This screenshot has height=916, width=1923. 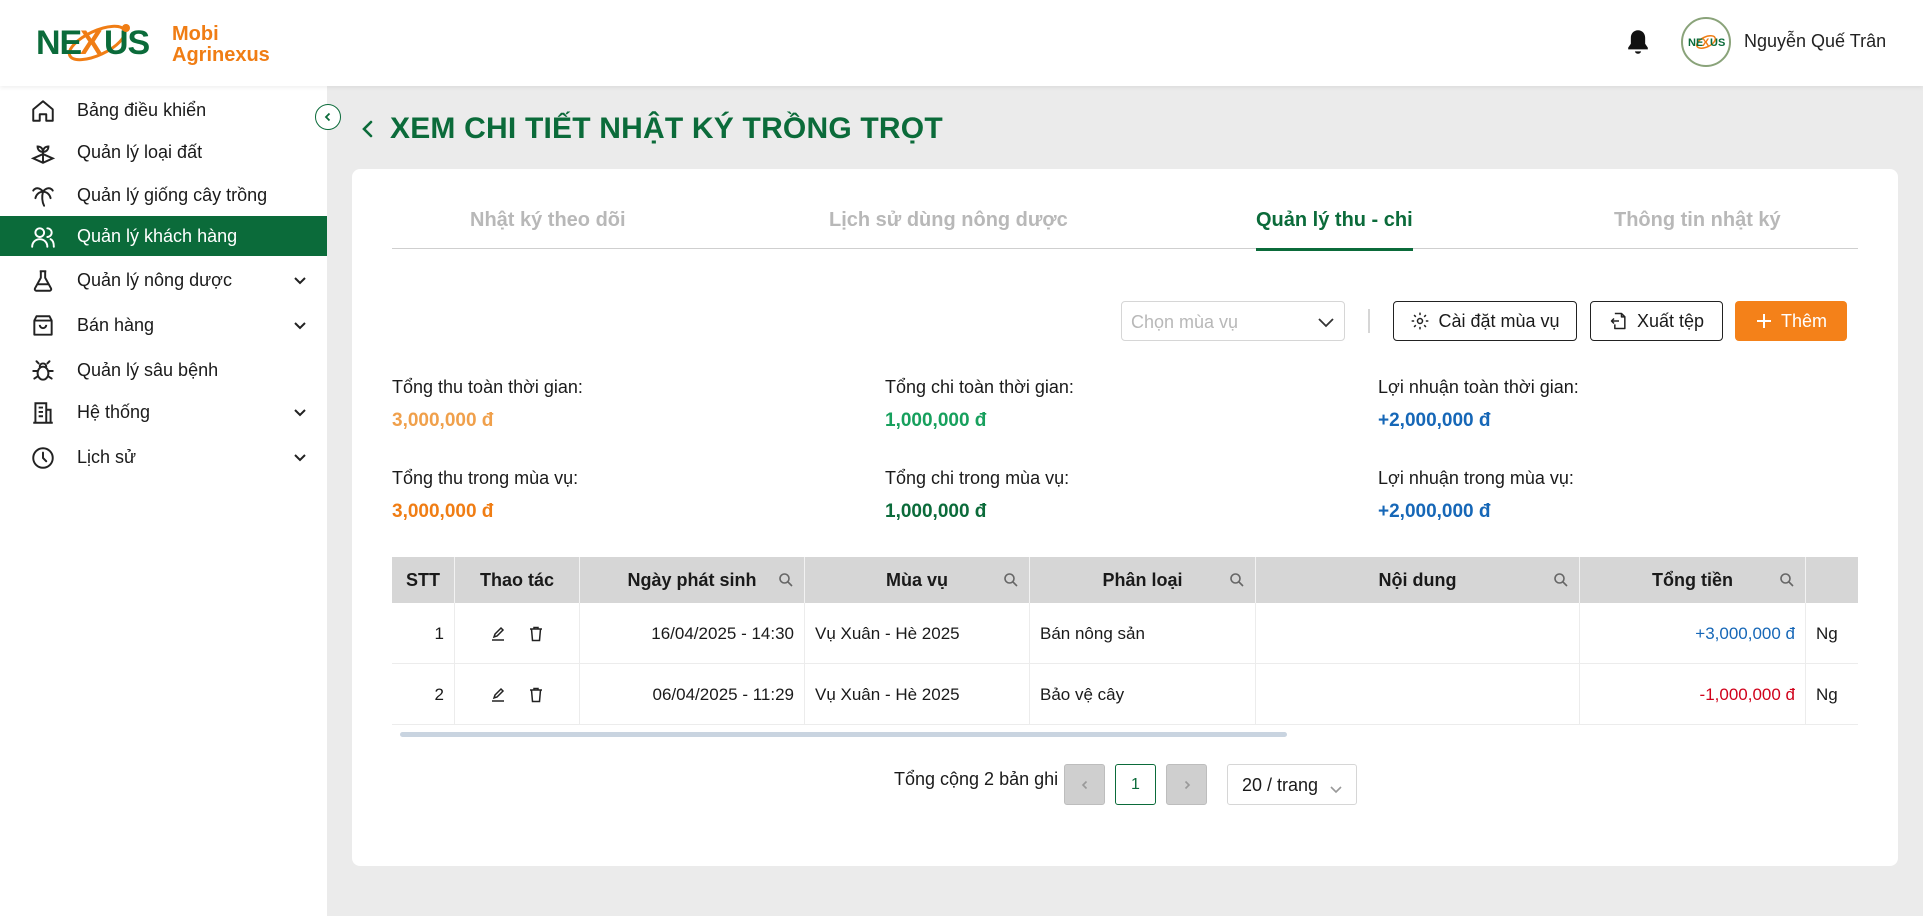 I want to click on cell-overflow: Ng, so click(x=1827, y=694).